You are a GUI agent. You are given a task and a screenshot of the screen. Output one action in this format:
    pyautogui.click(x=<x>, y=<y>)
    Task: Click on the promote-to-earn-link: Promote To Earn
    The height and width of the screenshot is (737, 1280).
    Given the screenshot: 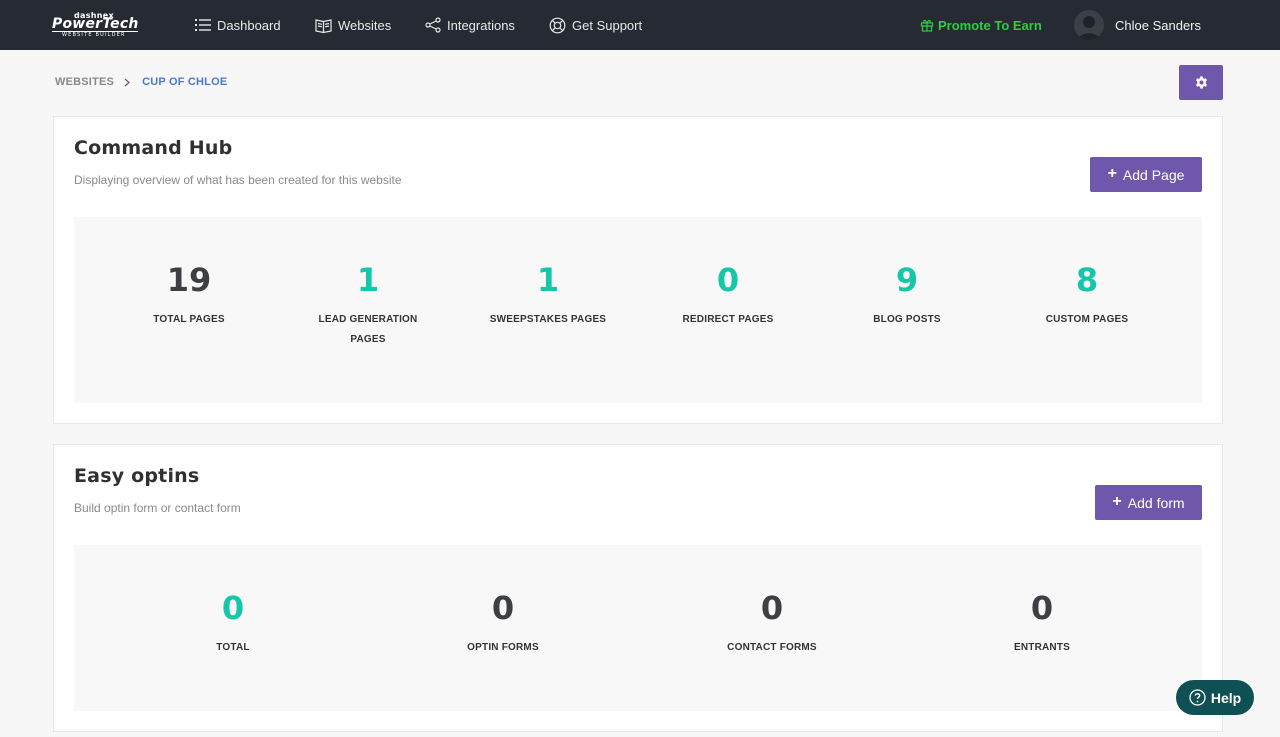 What is the action you would take?
    pyautogui.click(x=981, y=25)
    